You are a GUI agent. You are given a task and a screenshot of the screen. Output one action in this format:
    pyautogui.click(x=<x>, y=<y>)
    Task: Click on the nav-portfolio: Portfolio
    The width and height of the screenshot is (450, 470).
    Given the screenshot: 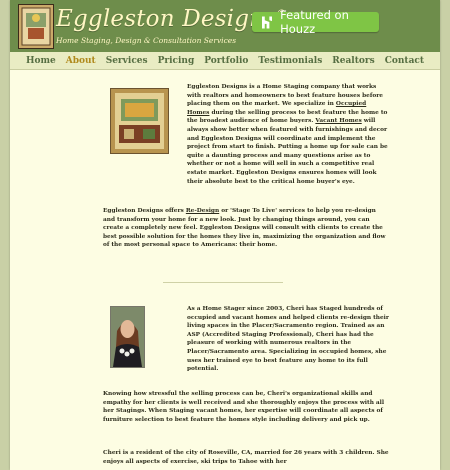 What is the action you would take?
    pyautogui.click(x=226, y=61)
    